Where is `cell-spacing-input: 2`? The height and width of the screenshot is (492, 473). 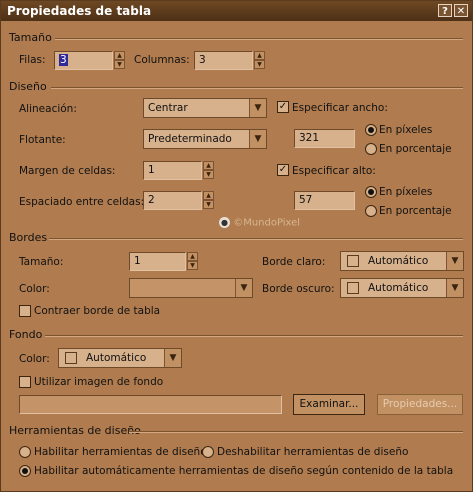 cell-spacing-input: 2 is located at coordinates (172, 200).